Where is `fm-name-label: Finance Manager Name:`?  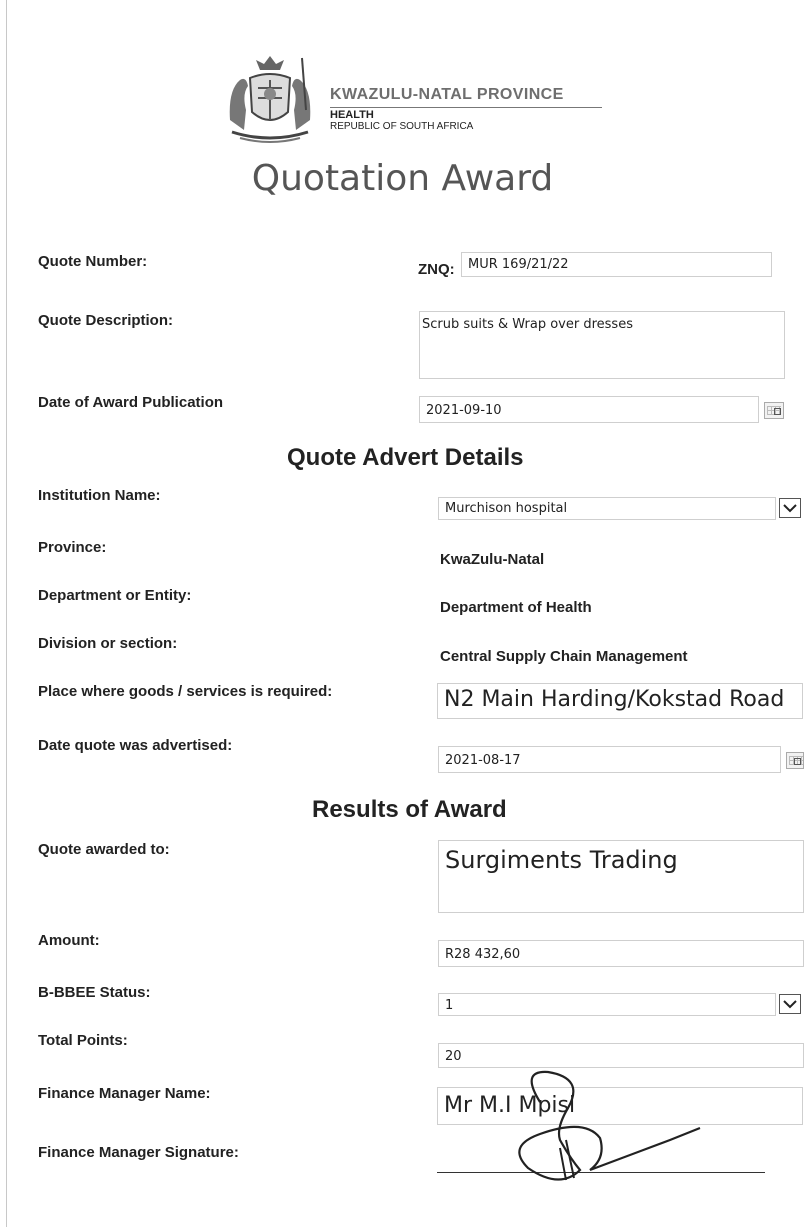 fm-name-label: Finance Manager Name: is located at coordinates (124, 1093).